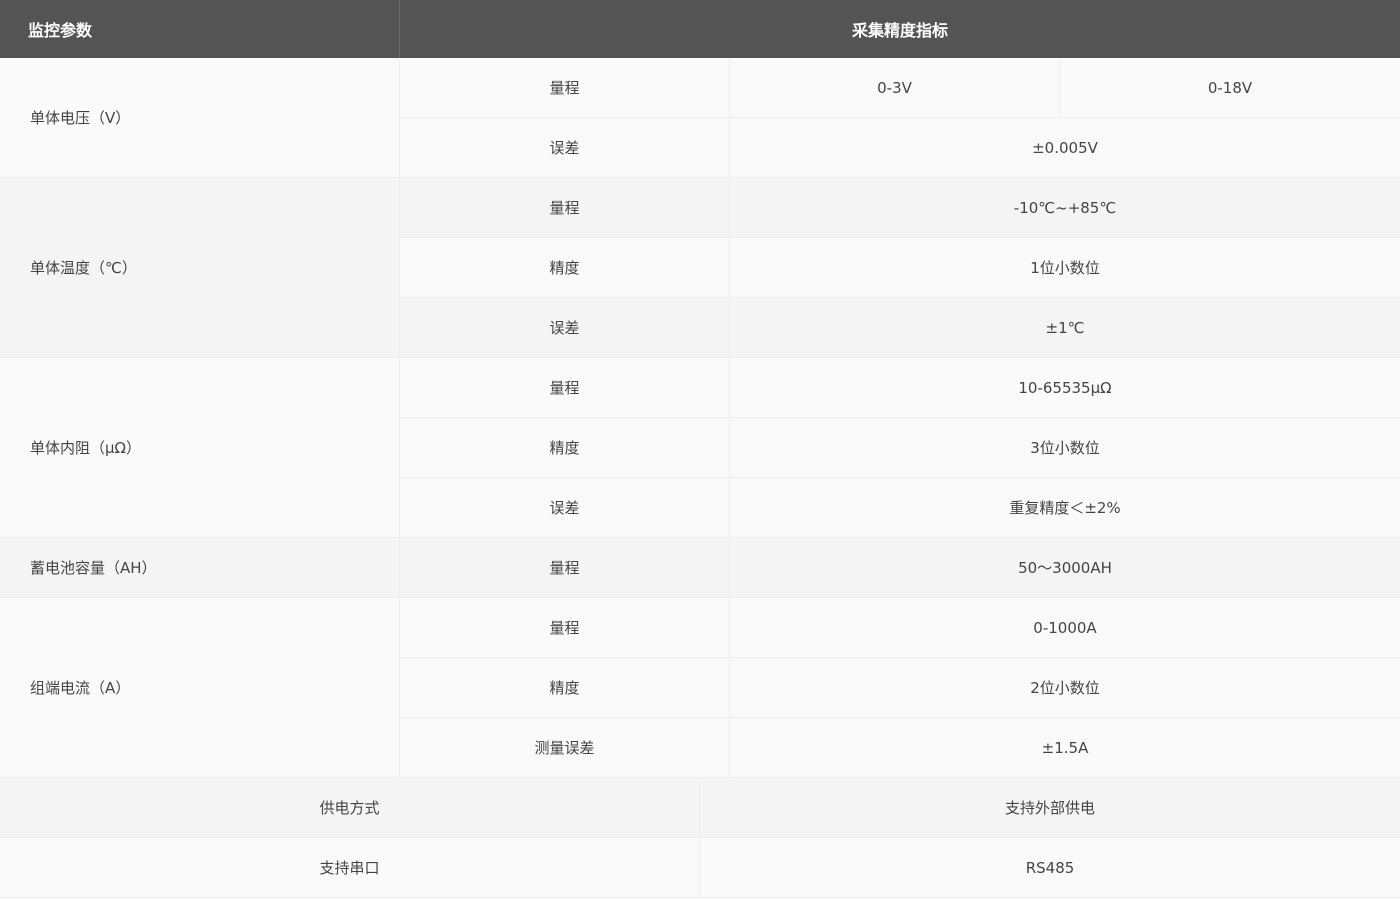  I want to click on resistance-precision-value: 3位小数位, so click(1065, 448).